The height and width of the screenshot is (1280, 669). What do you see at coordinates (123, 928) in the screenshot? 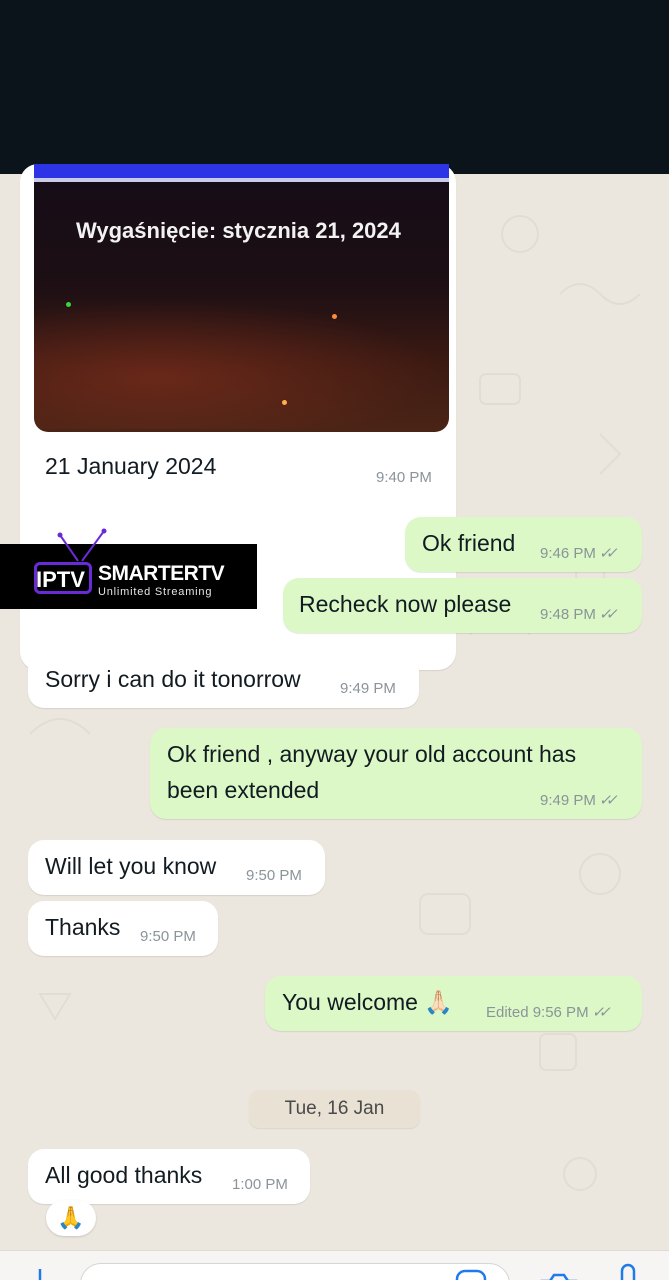
I see `incoming-message: Thanks 9:50 PM` at bounding box center [123, 928].